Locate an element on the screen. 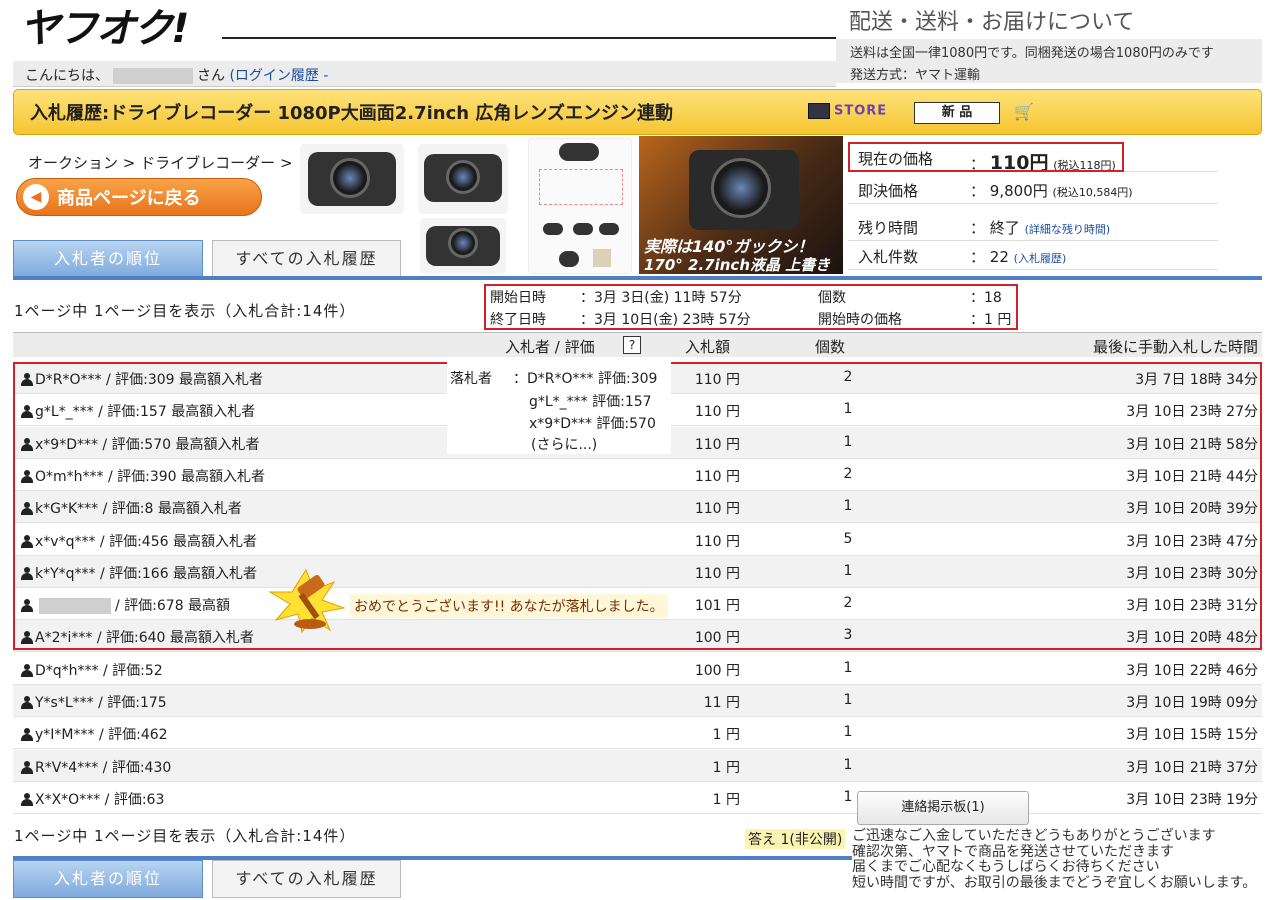  message-line-2: 確認次第、ヤマトで商品を発送させていただきます is located at coordinates (1013, 851).